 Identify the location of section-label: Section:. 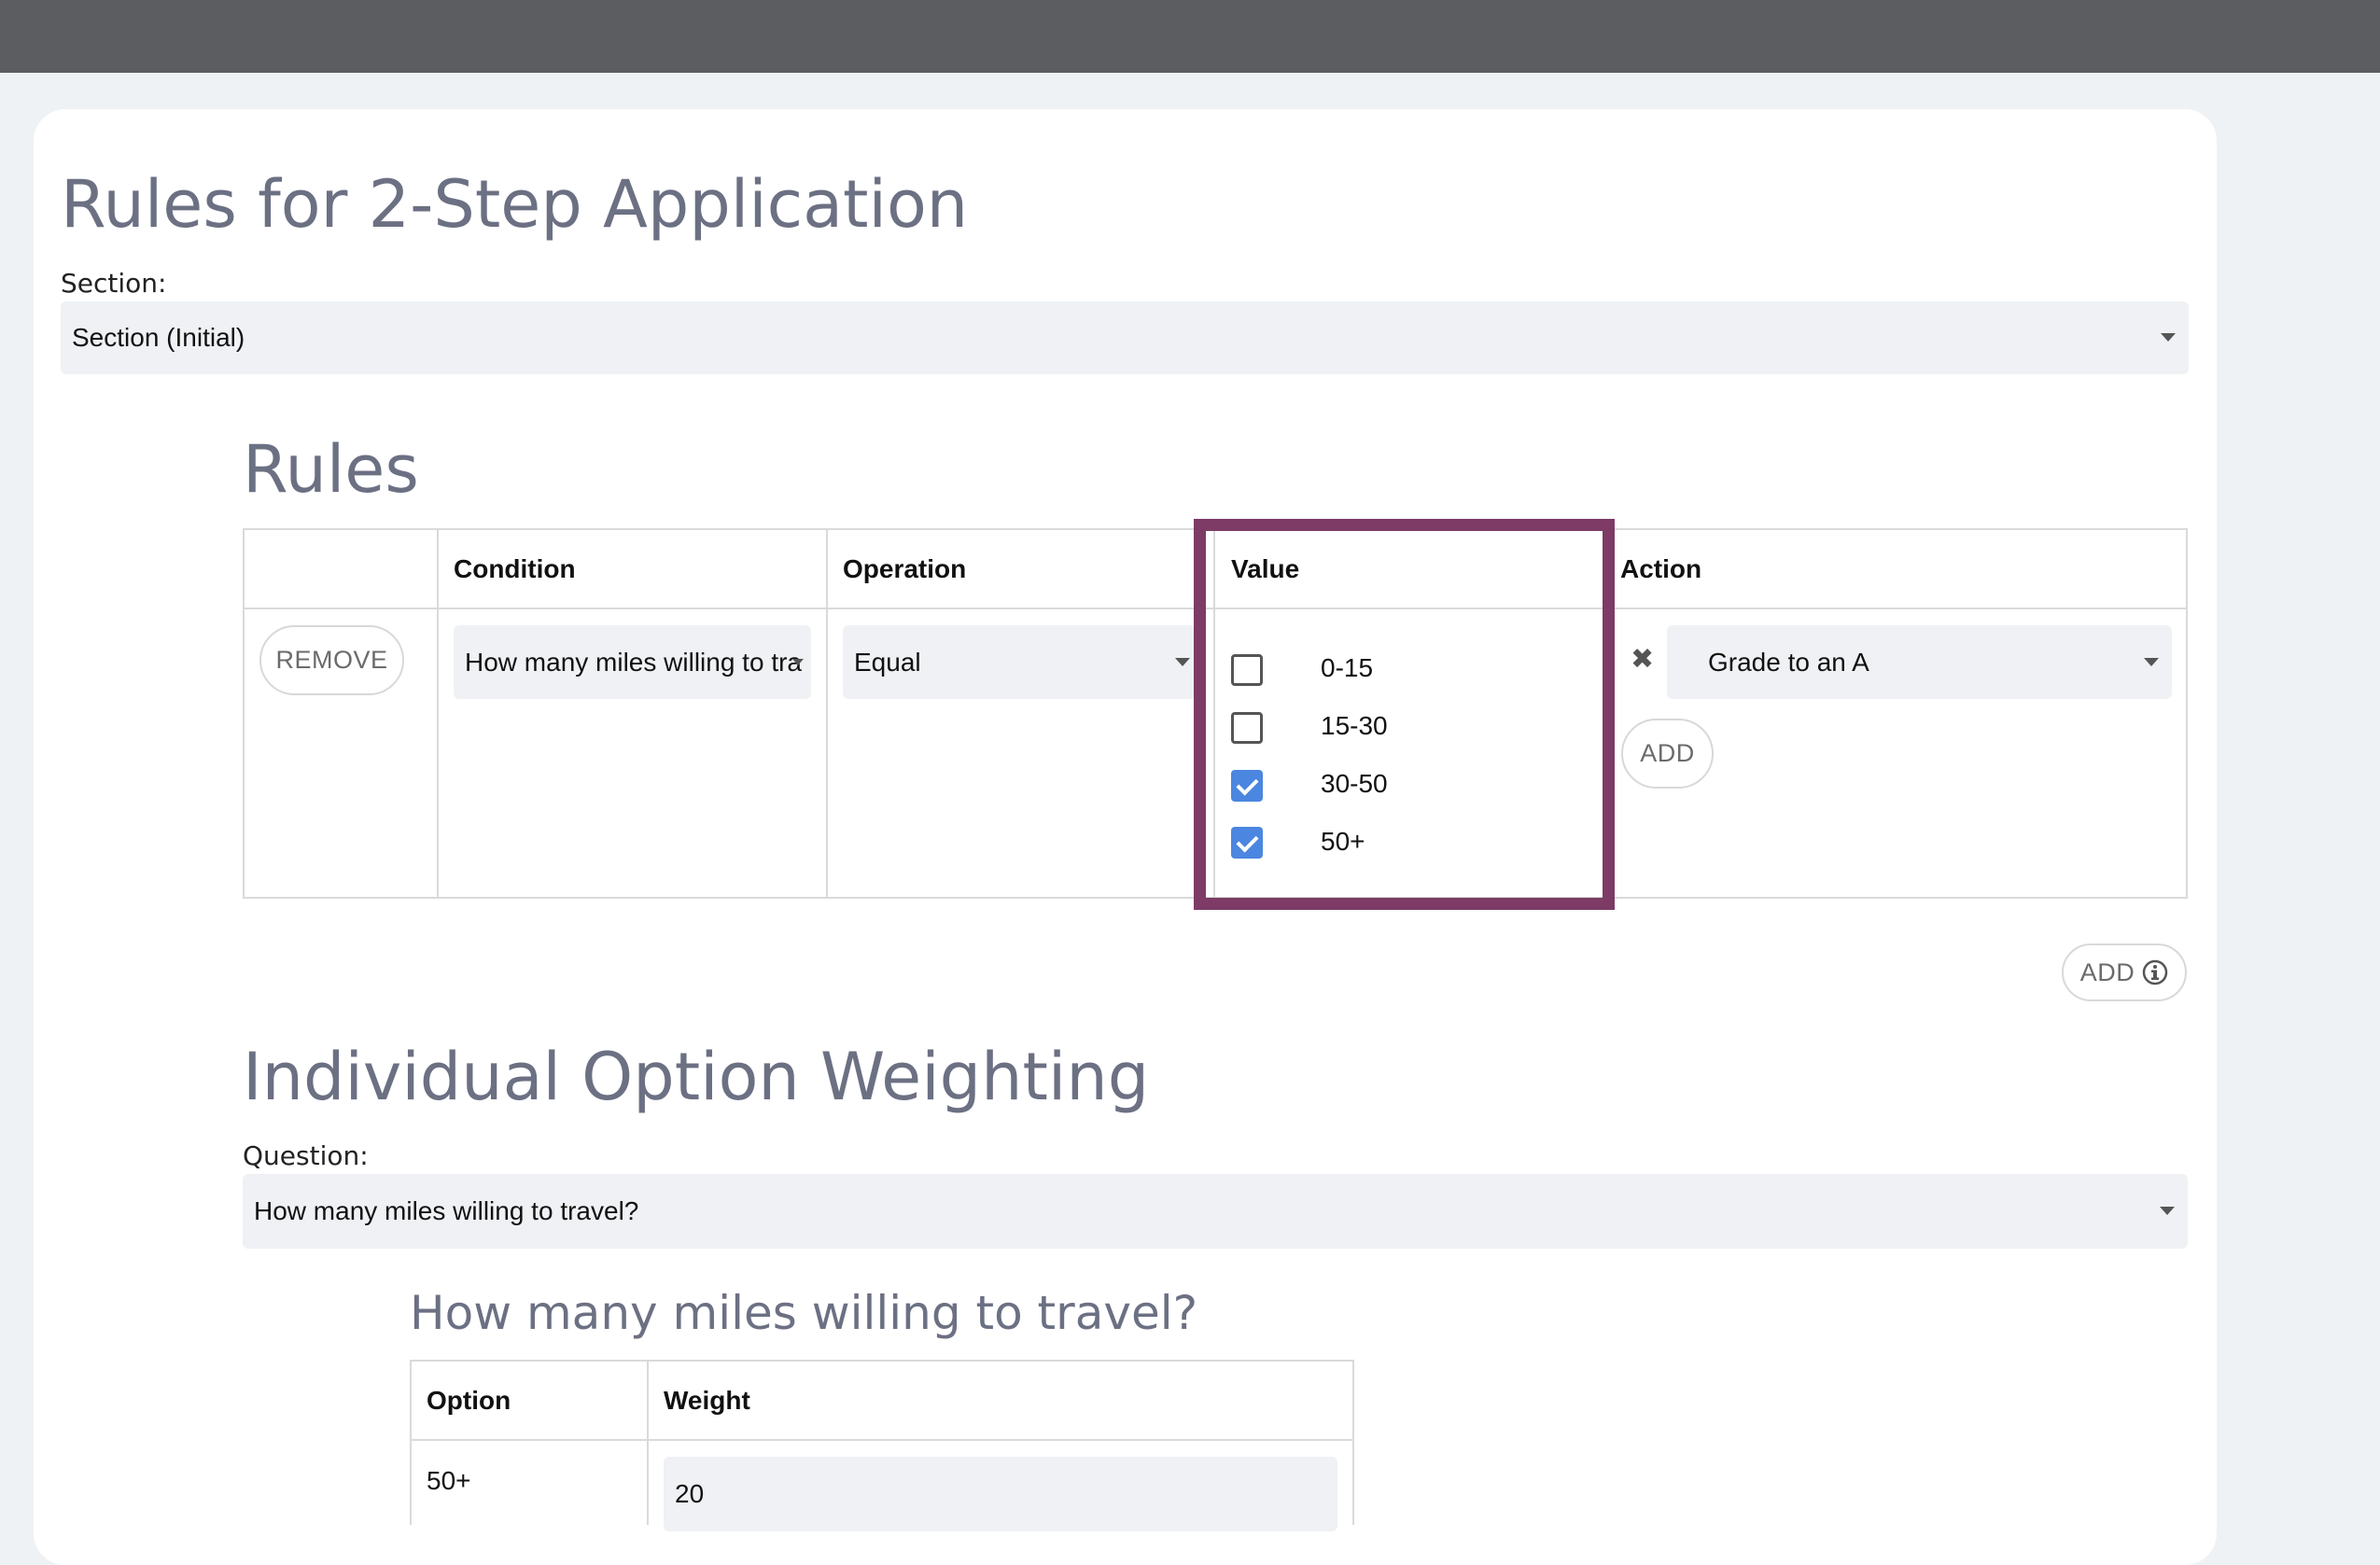
(114, 283).